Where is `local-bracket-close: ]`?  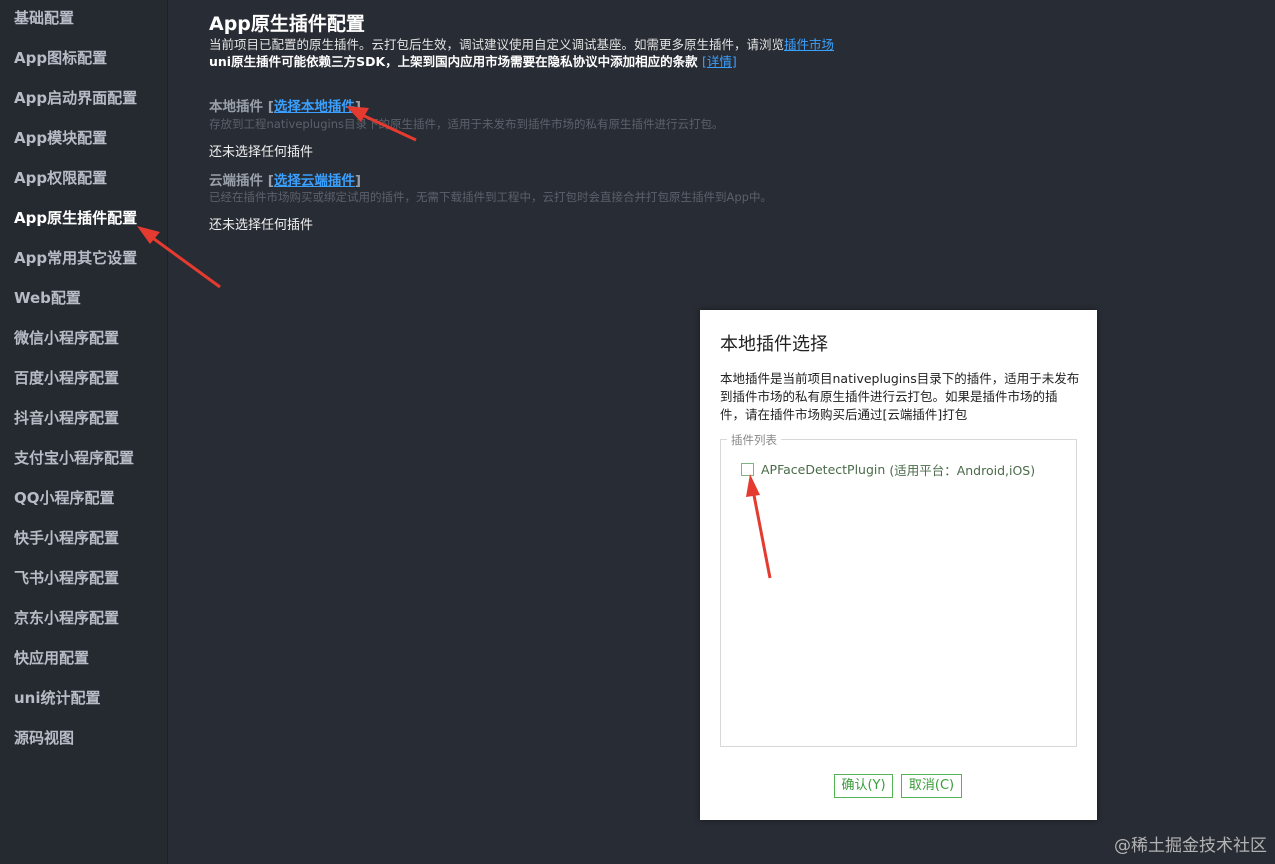
local-bracket-close: ] is located at coordinates (358, 107).